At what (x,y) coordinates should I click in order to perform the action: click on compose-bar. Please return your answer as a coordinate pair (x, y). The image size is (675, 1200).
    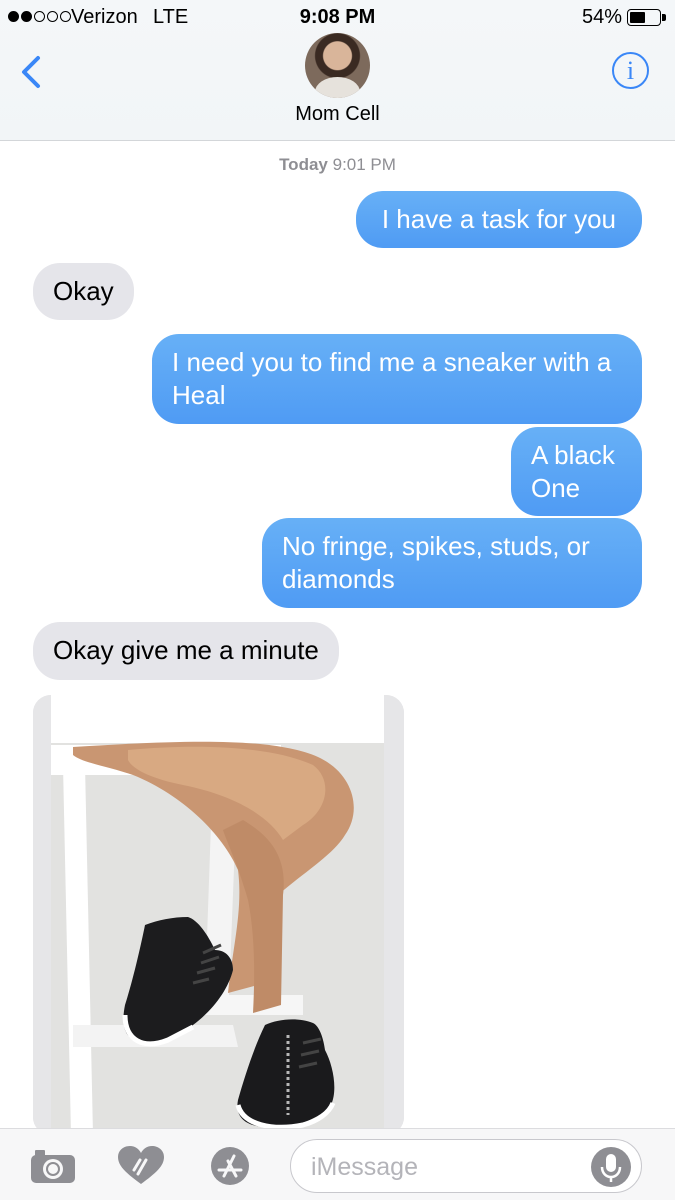
    Looking at the image, I should click on (337, 1164).